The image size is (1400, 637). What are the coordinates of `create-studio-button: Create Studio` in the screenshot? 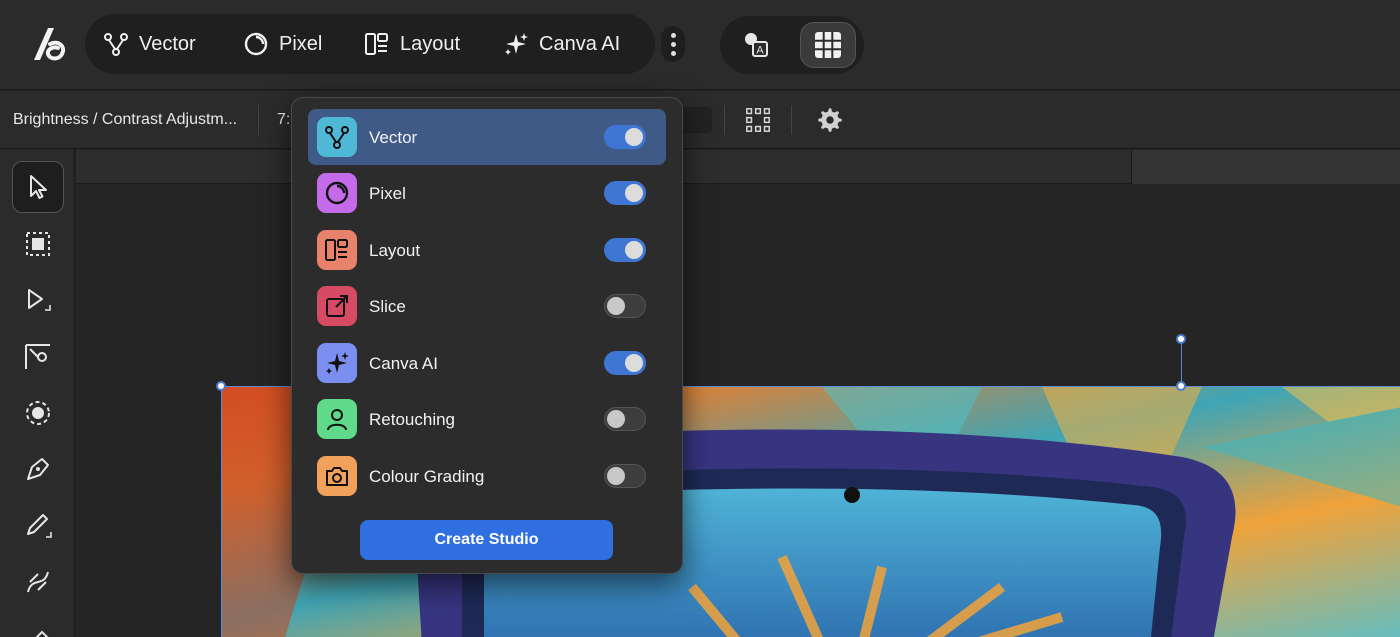 It's located at (486, 540).